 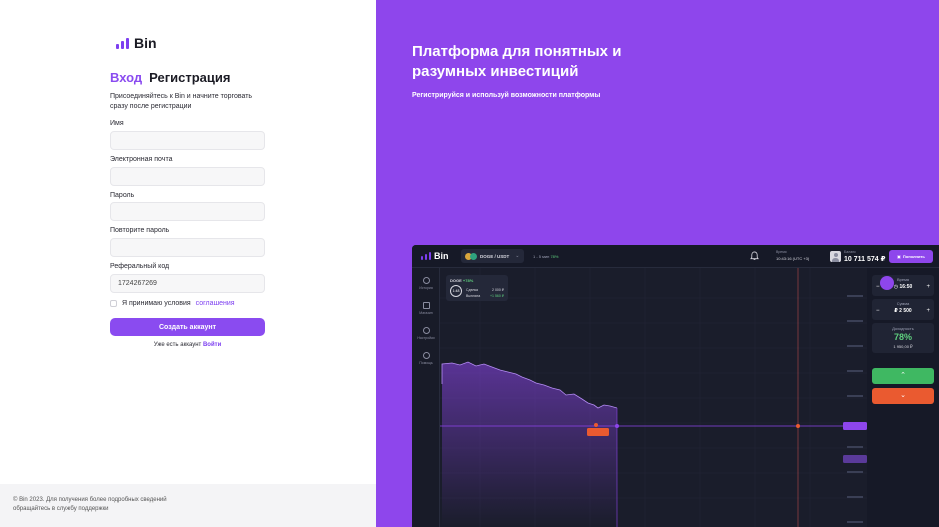 What do you see at coordinates (855, 409) in the screenshot?
I see `price-axis` at bounding box center [855, 409].